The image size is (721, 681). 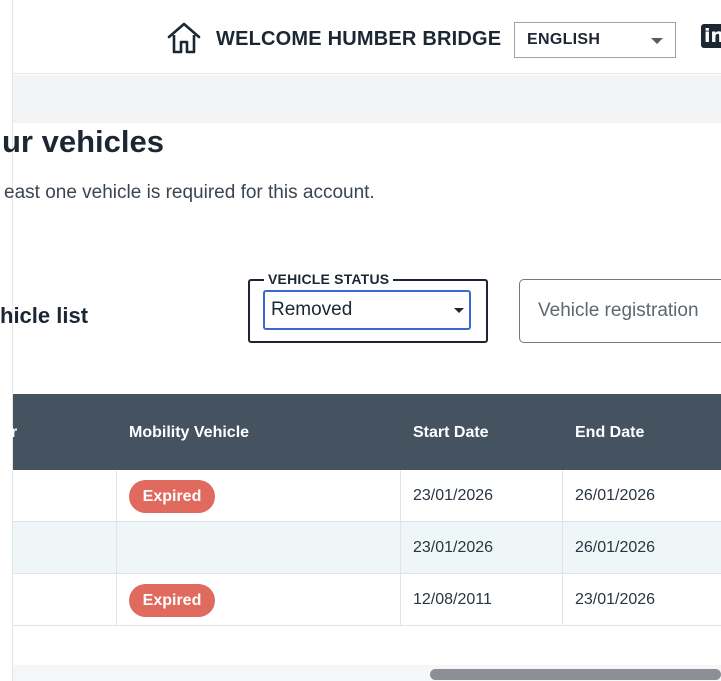 I want to click on linkedin-icon: in, so click(x=711, y=36).